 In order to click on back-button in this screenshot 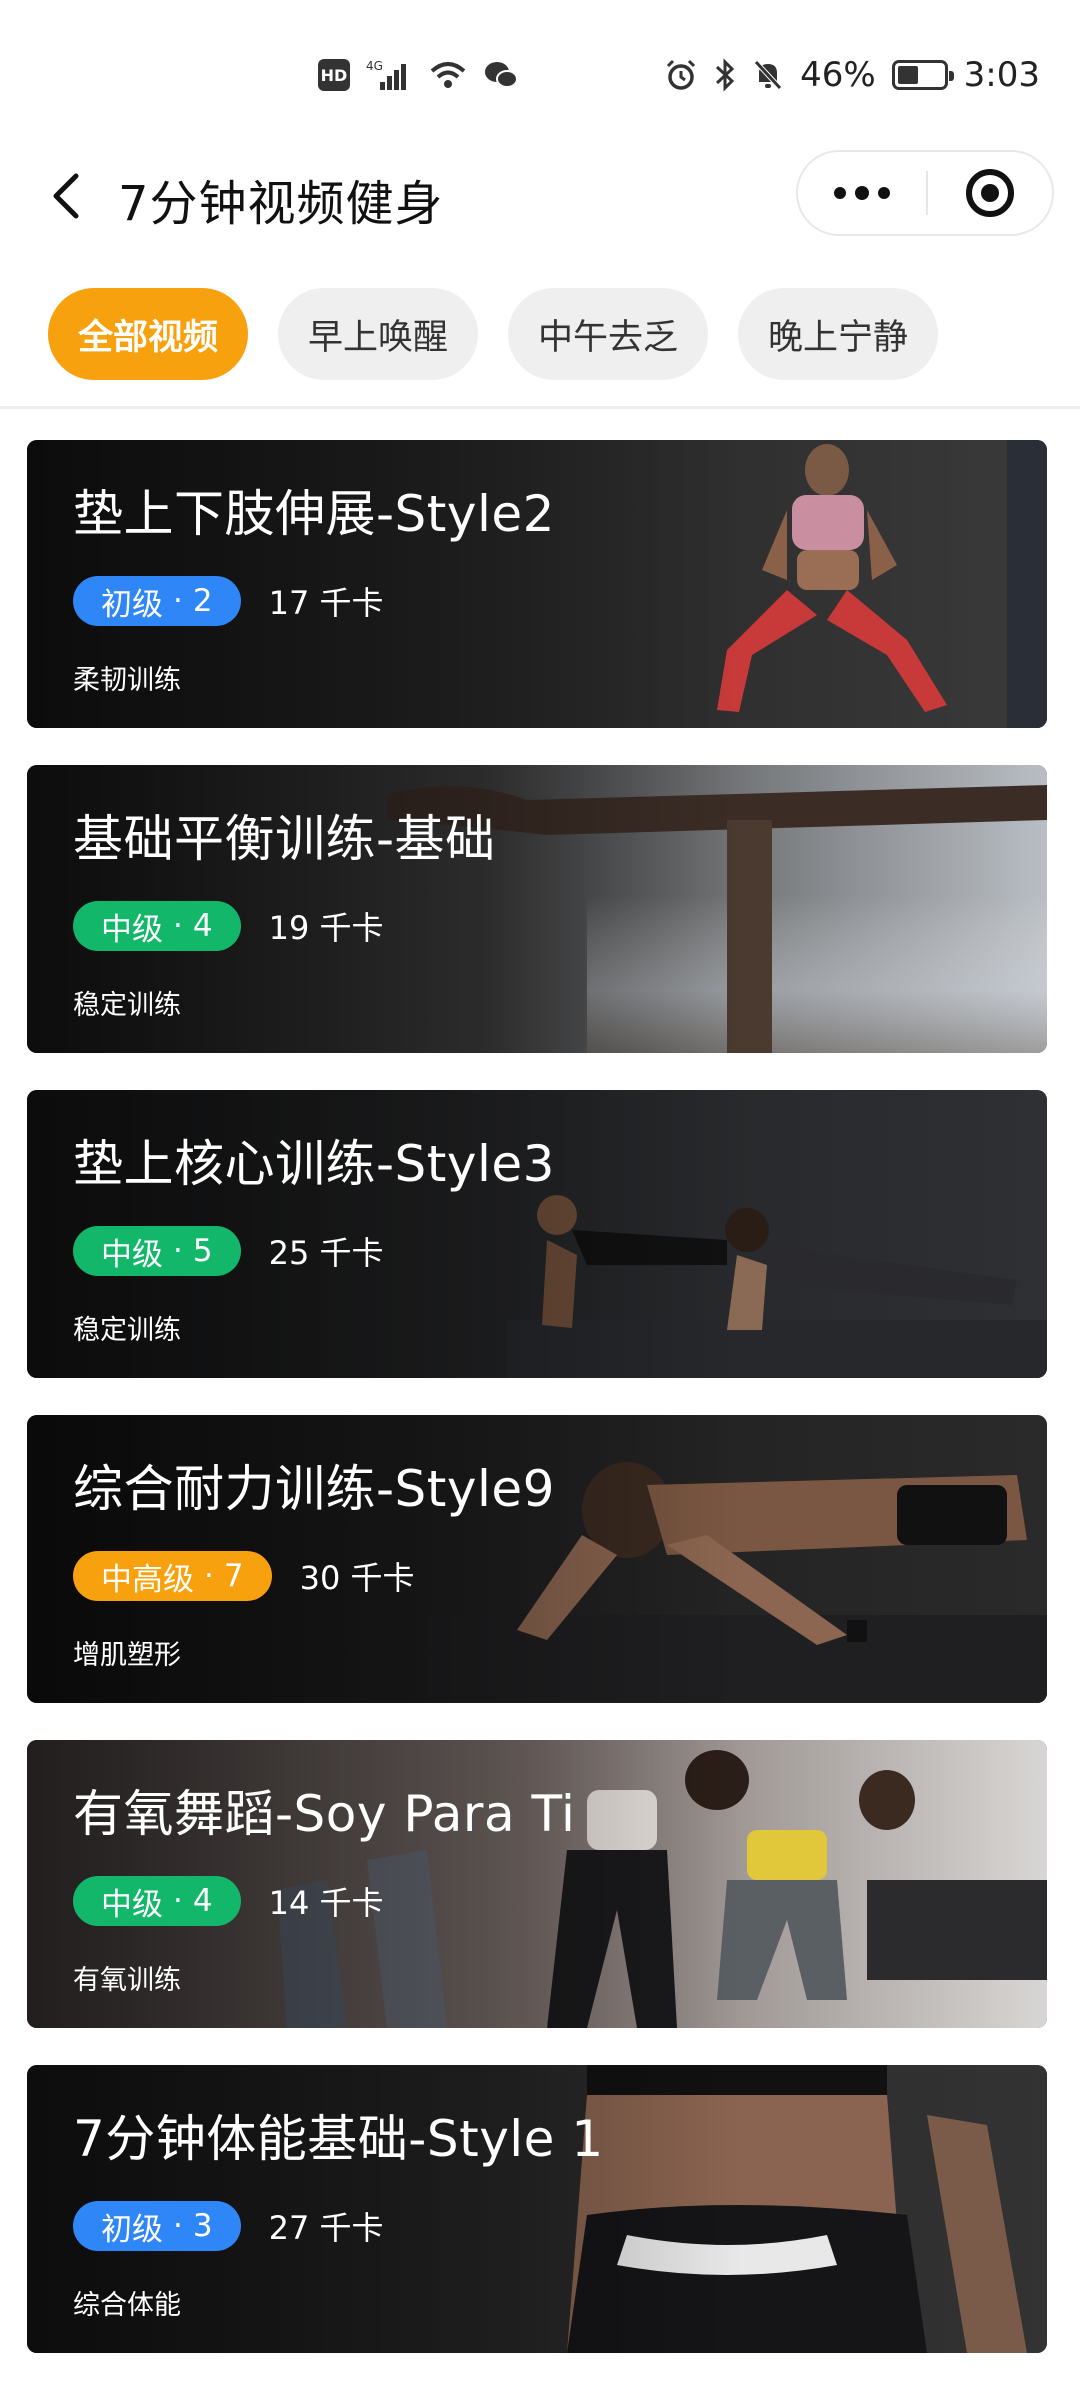, I will do `click(66, 196)`.